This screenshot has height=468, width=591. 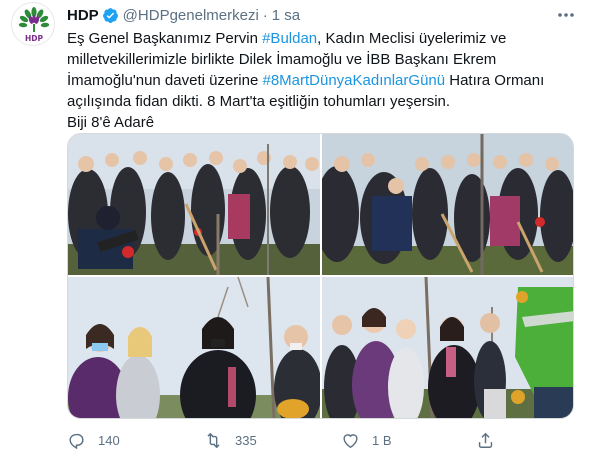 What do you see at coordinates (286, 15) in the screenshot?
I see `tweet-timestamp: 1 sa` at bounding box center [286, 15].